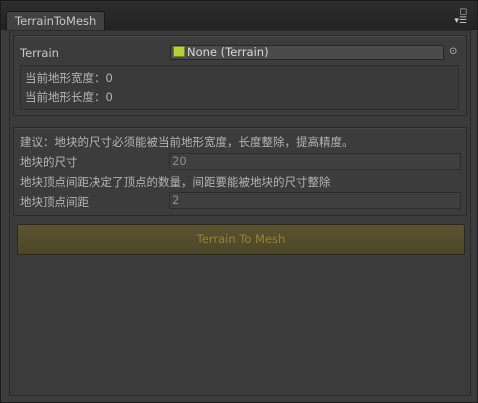 This screenshot has width=478, height=403. I want to click on terrain-object-value: None (Terrain), so click(228, 52).